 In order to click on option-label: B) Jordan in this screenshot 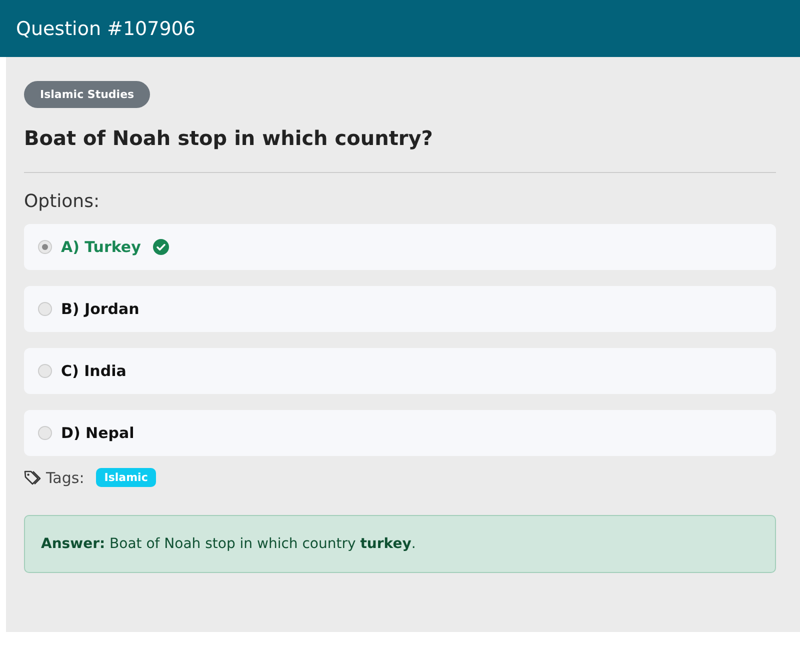, I will do `click(100, 309)`.